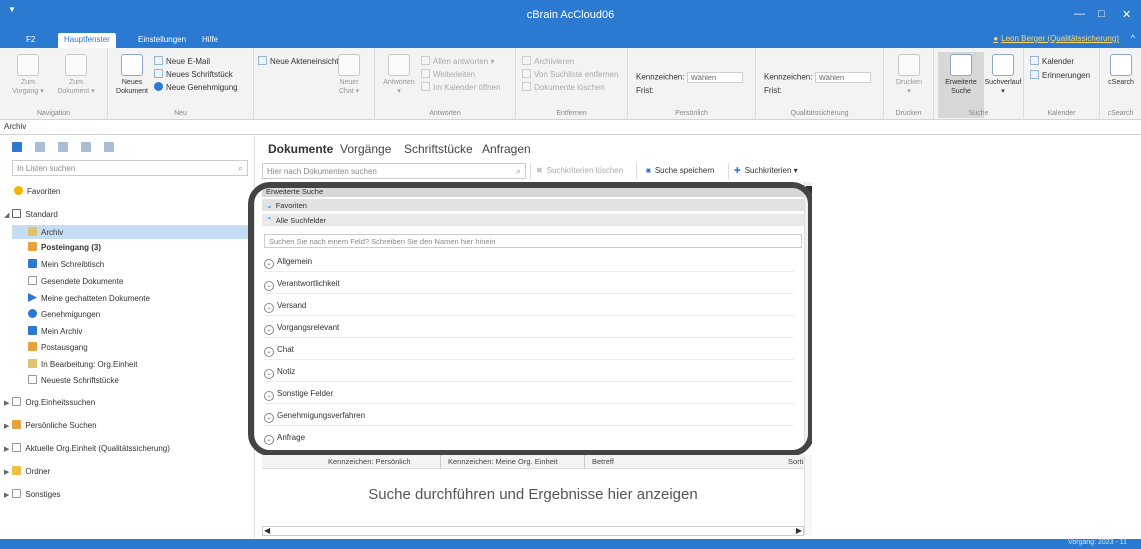  Describe the element at coordinates (714, 77) in the screenshot. I see `kennzeichen-persoenlich-select: Wählen` at that location.